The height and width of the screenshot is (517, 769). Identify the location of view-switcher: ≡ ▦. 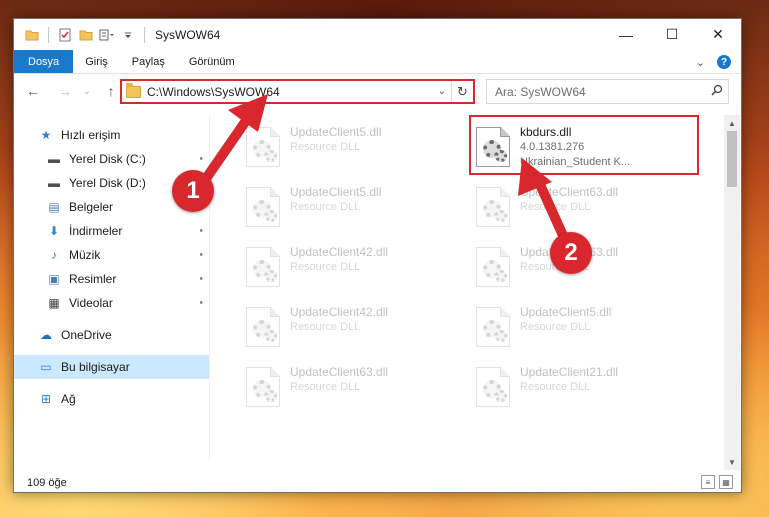
(717, 482).